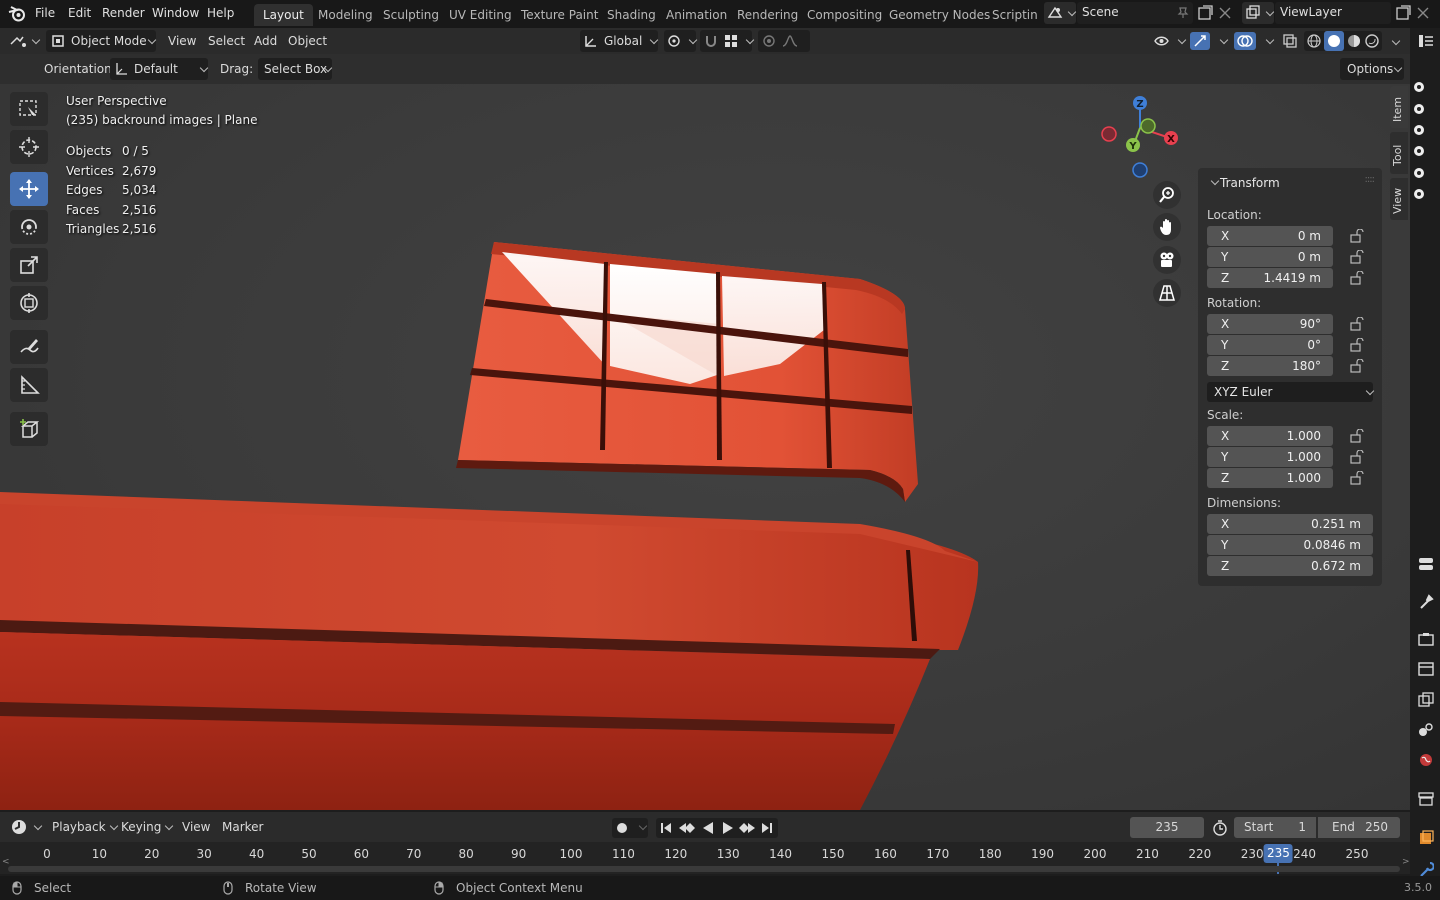 The width and height of the screenshot is (1440, 900). Describe the element at coordinates (1357, 278) in the screenshot. I see `lock-location-z-icon` at that location.